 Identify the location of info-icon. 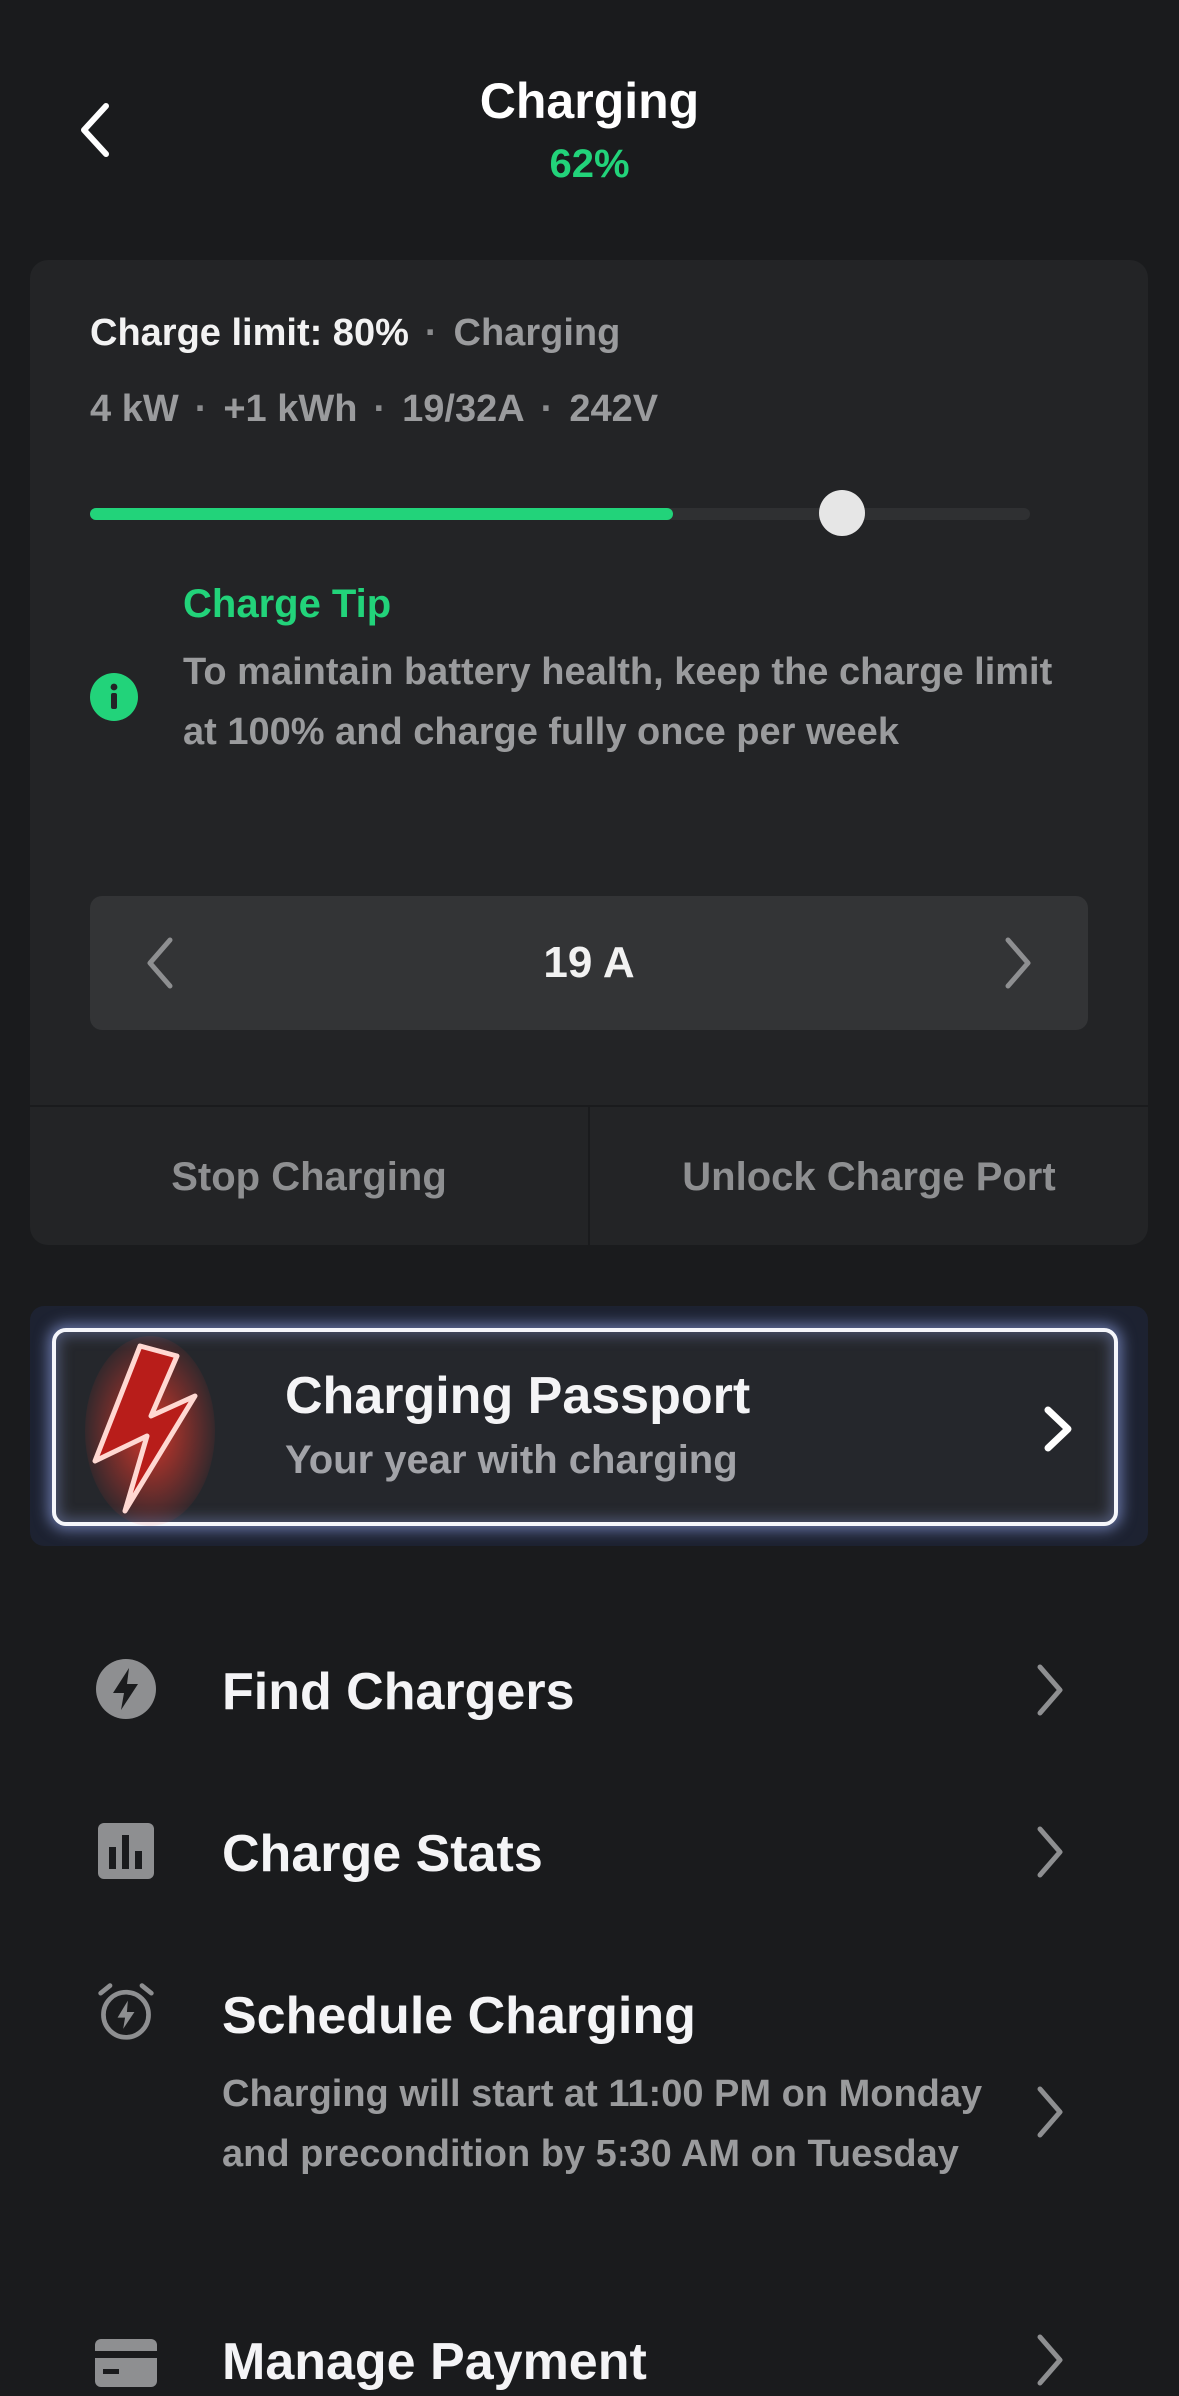
(114, 697).